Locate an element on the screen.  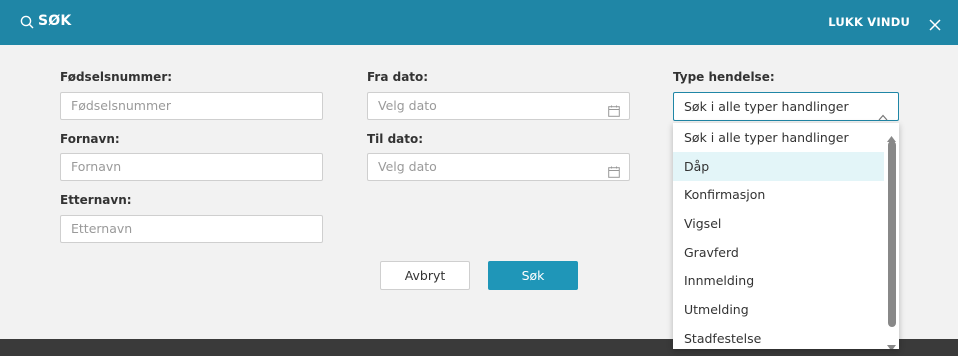
close-icon is located at coordinates (935, 25).